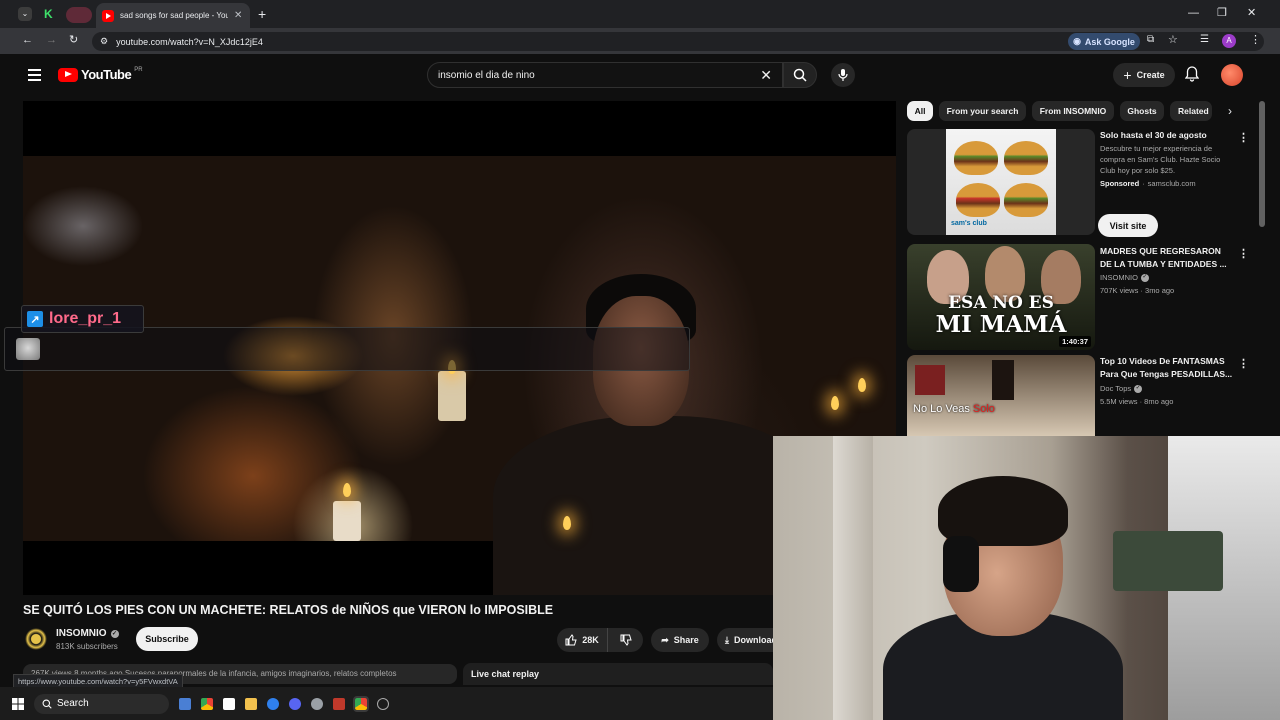 Image resolution: width=1280 pixels, height=720 pixels. What do you see at coordinates (73, 39) in the screenshot?
I see `reload-icon: ↻` at bounding box center [73, 39].